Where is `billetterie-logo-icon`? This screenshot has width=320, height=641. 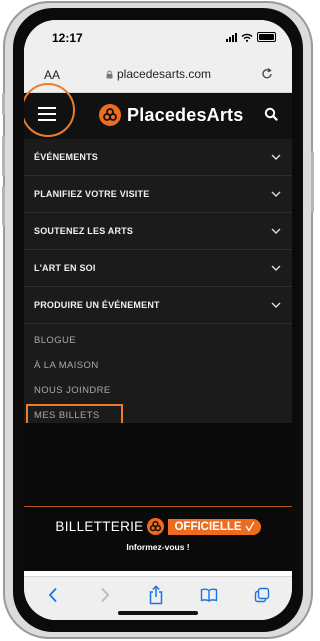
billetterie-logo-icon is located at coordinates (156, 526).